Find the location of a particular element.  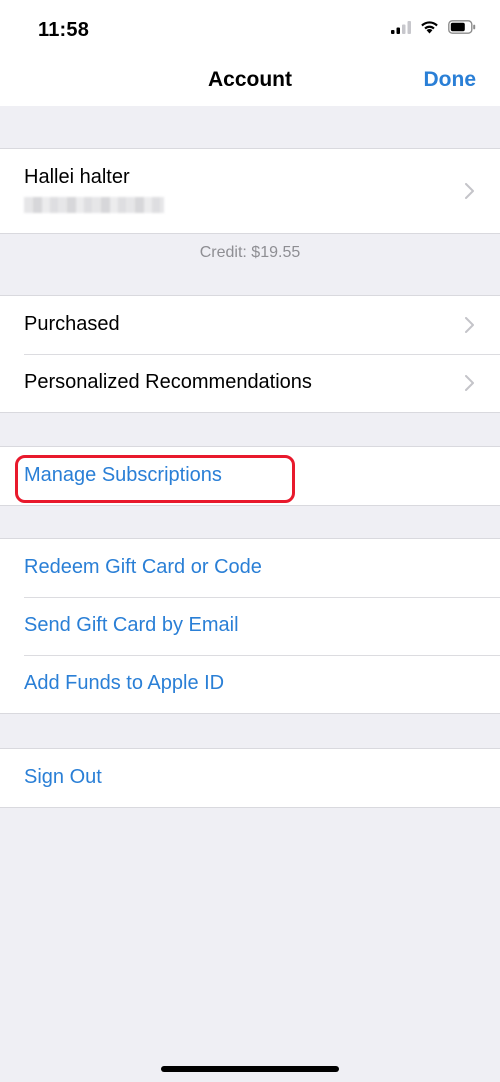

credit-balance: Credit: $19.55 is located at coordinates (250, 252).